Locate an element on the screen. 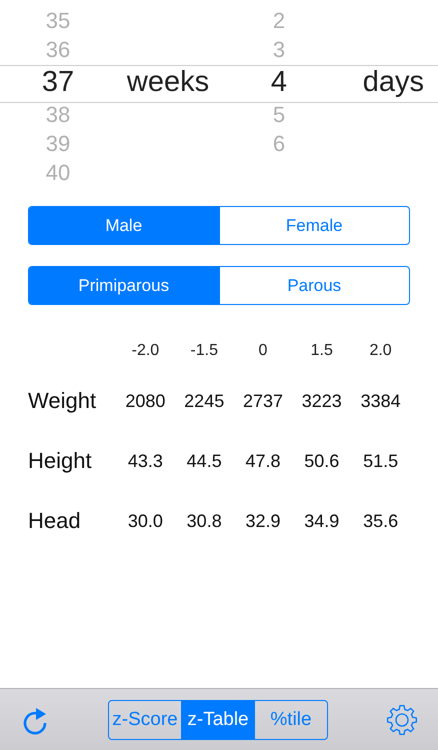 The width and height of the screenshot is (438, 750). picker-item: 38 is located at coordinates (58, 114).